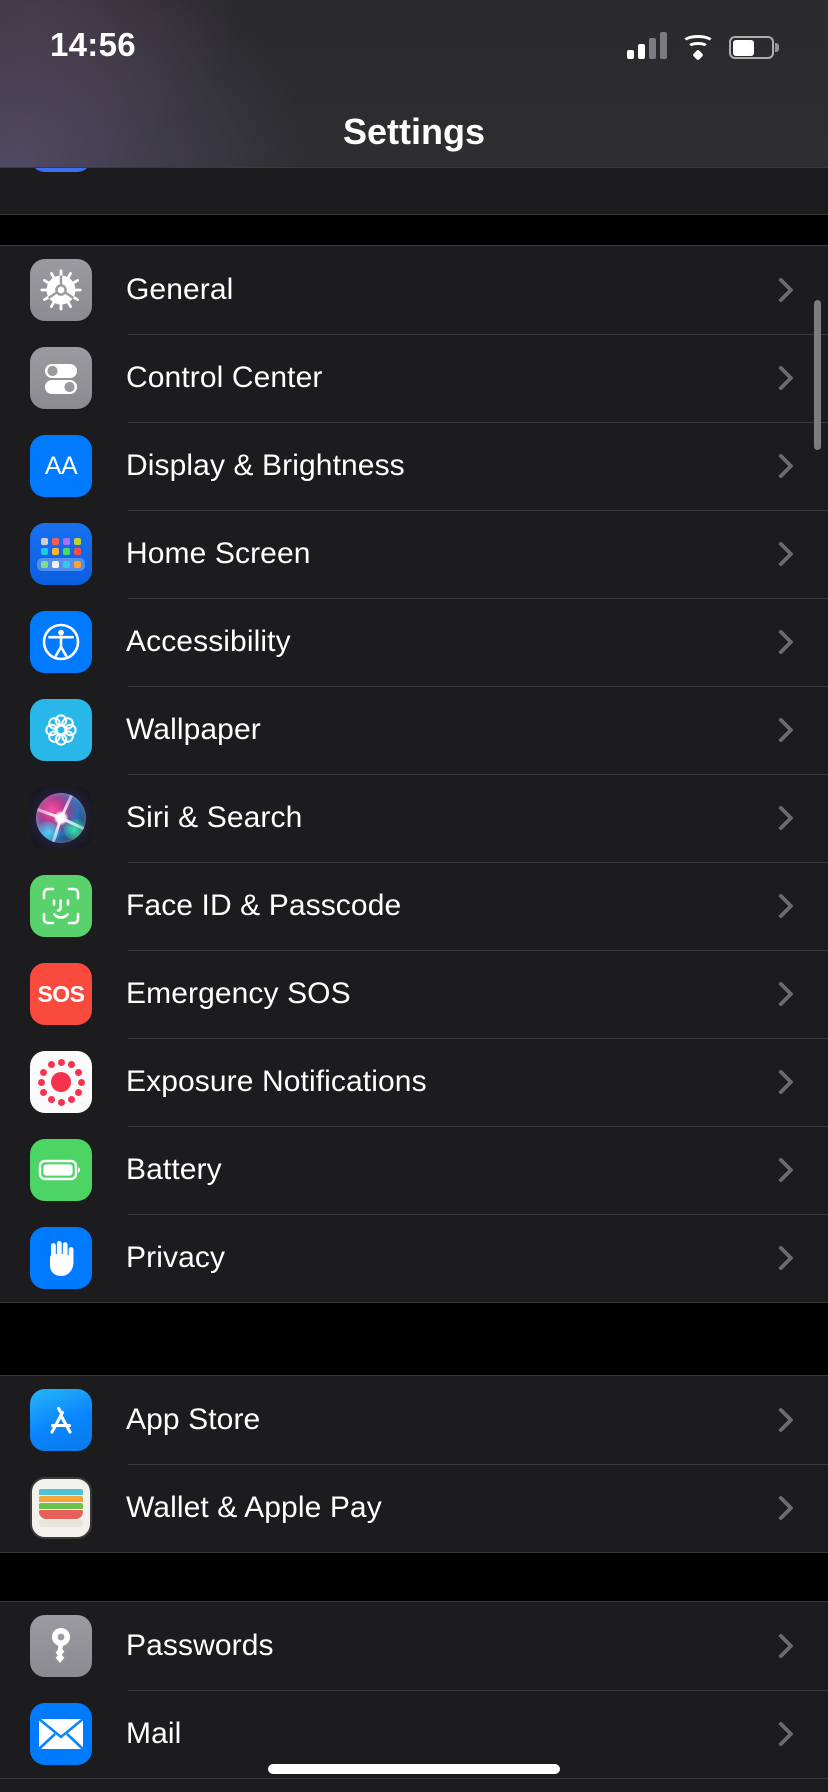 Image resolution: width=828 pixels, height=1792 pixels. What do you see at coordinates (264, 905) in the screenshot?
I see `sidebar-item-label: Face ID & Passcode` at bounding box center [264, 905].